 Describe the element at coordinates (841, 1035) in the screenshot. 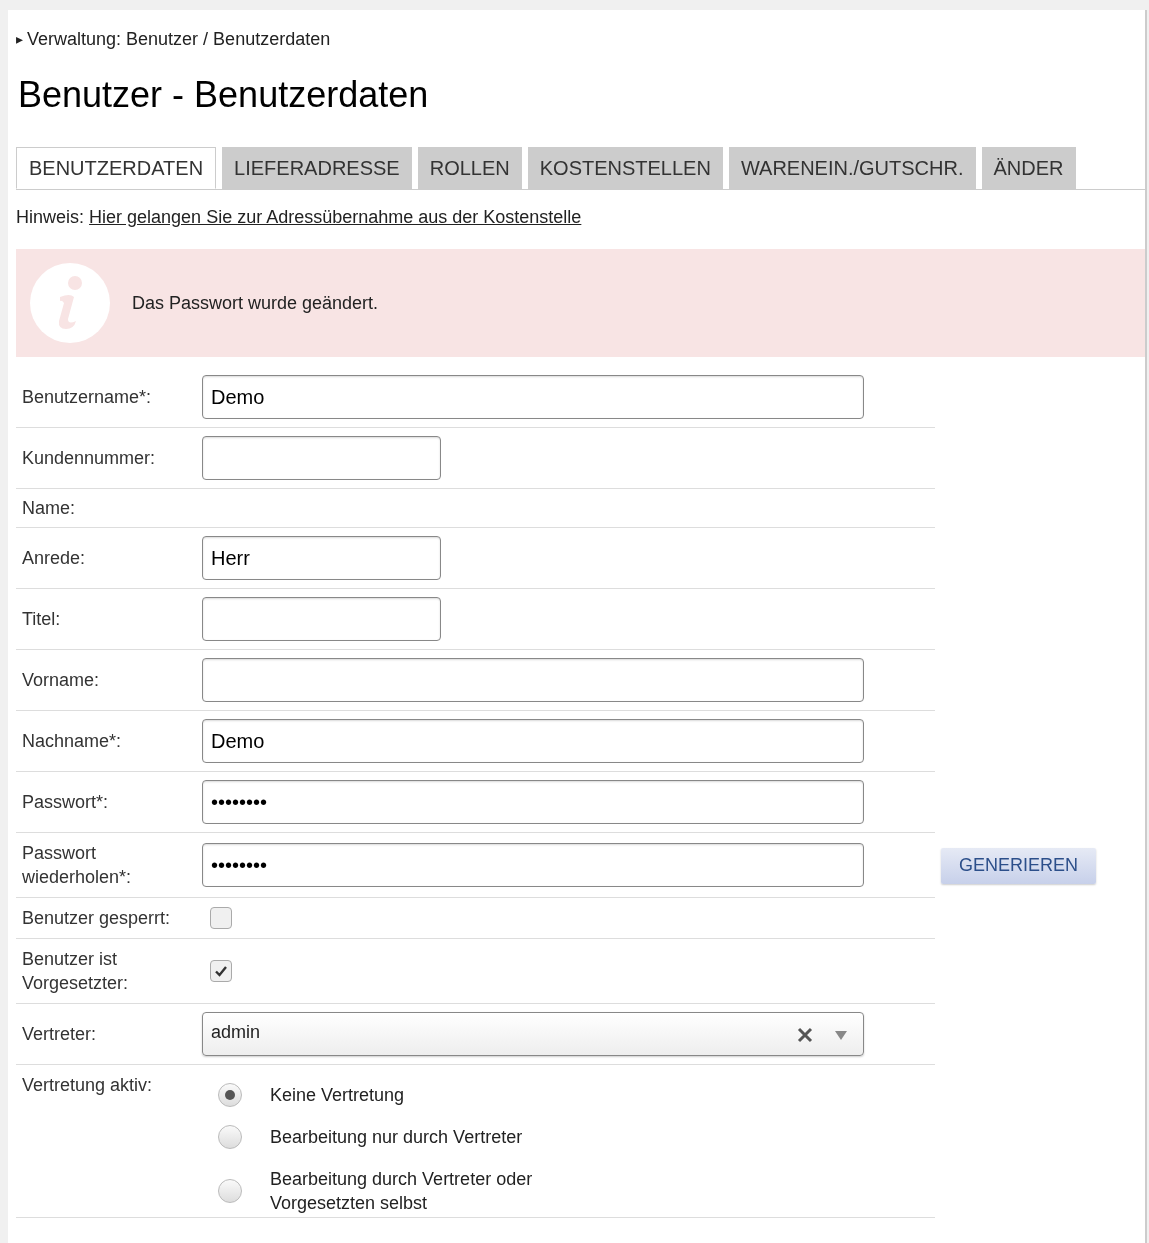

I see `dropdown-caret-icon` at that location.